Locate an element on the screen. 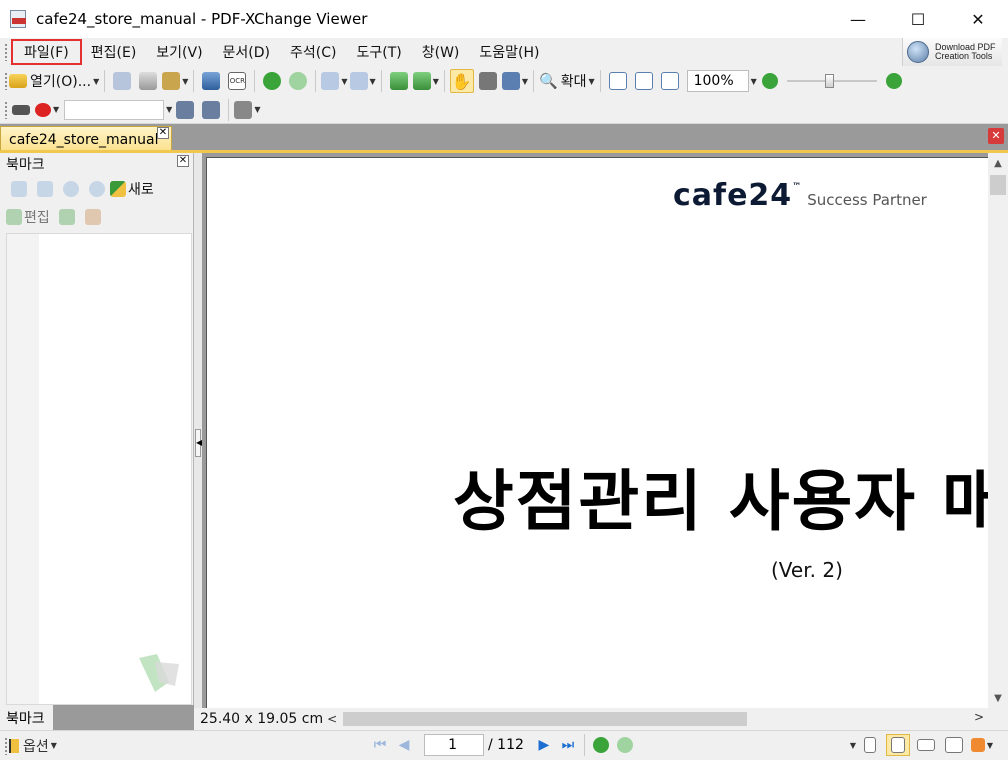  bookmark-zoom-out-button is located at coordinates (97, 189).